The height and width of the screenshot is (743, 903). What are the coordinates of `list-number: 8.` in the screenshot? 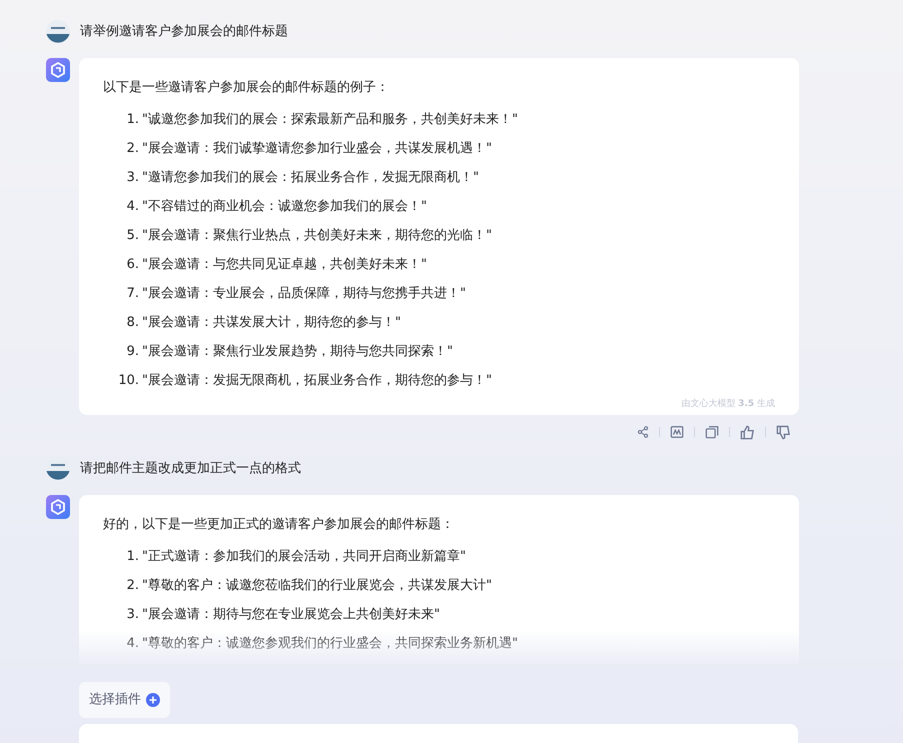 It's located at (132, 323).